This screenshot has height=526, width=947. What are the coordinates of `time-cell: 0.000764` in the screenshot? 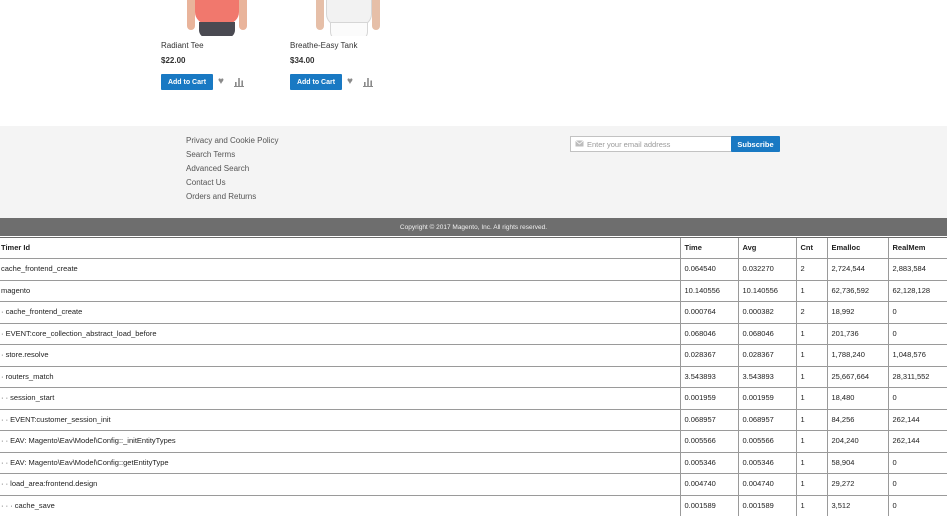 It's located at (708, 312).